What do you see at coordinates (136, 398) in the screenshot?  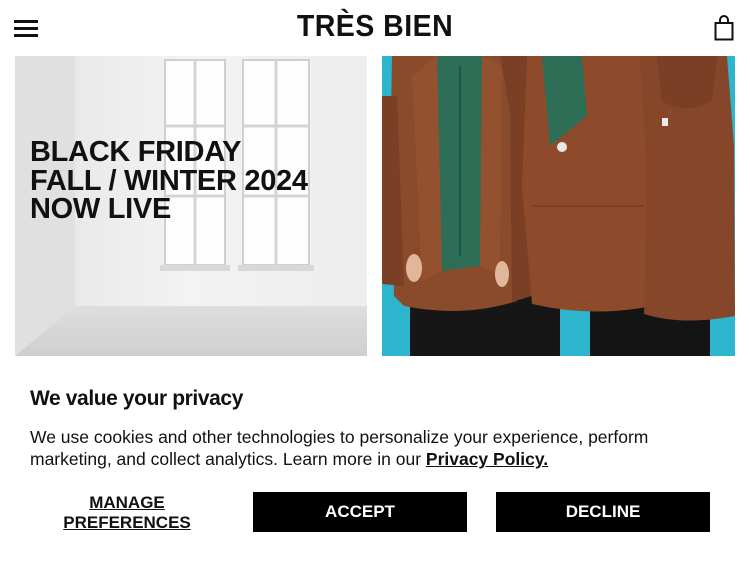 I see `cookie-title: We value your privacy` at bounding box center [136, 398].